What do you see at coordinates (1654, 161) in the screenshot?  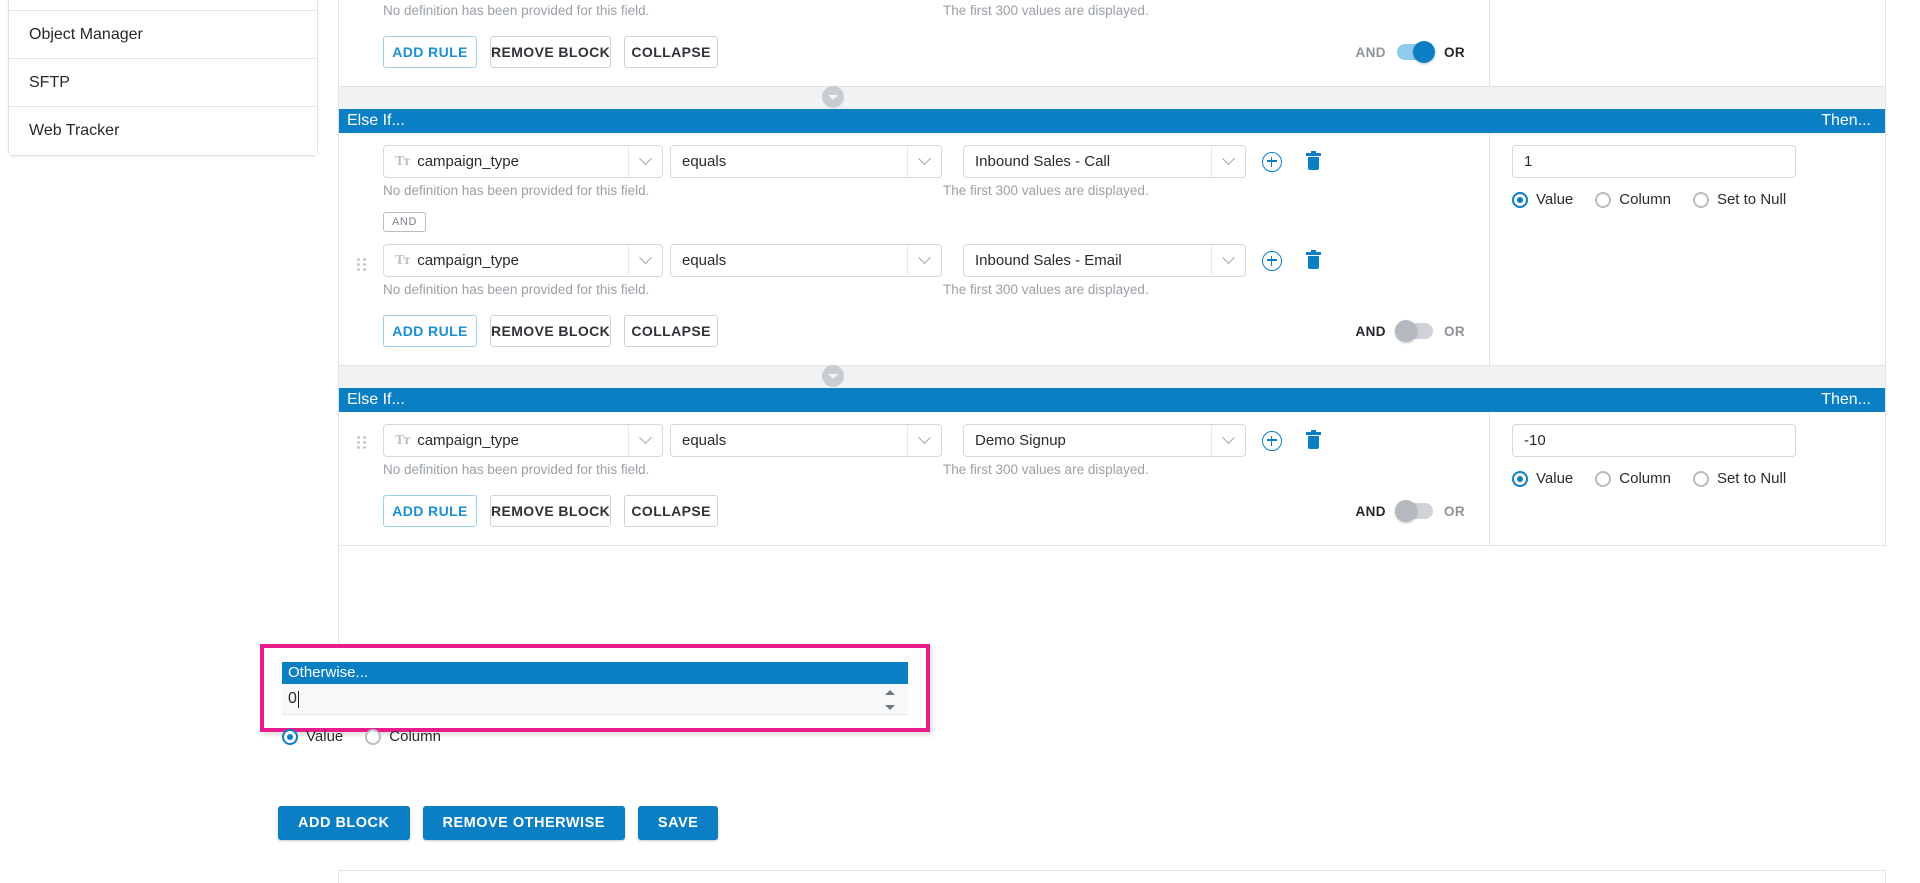 I see `then-value-input: 1` at bounding box center [1654, 161].